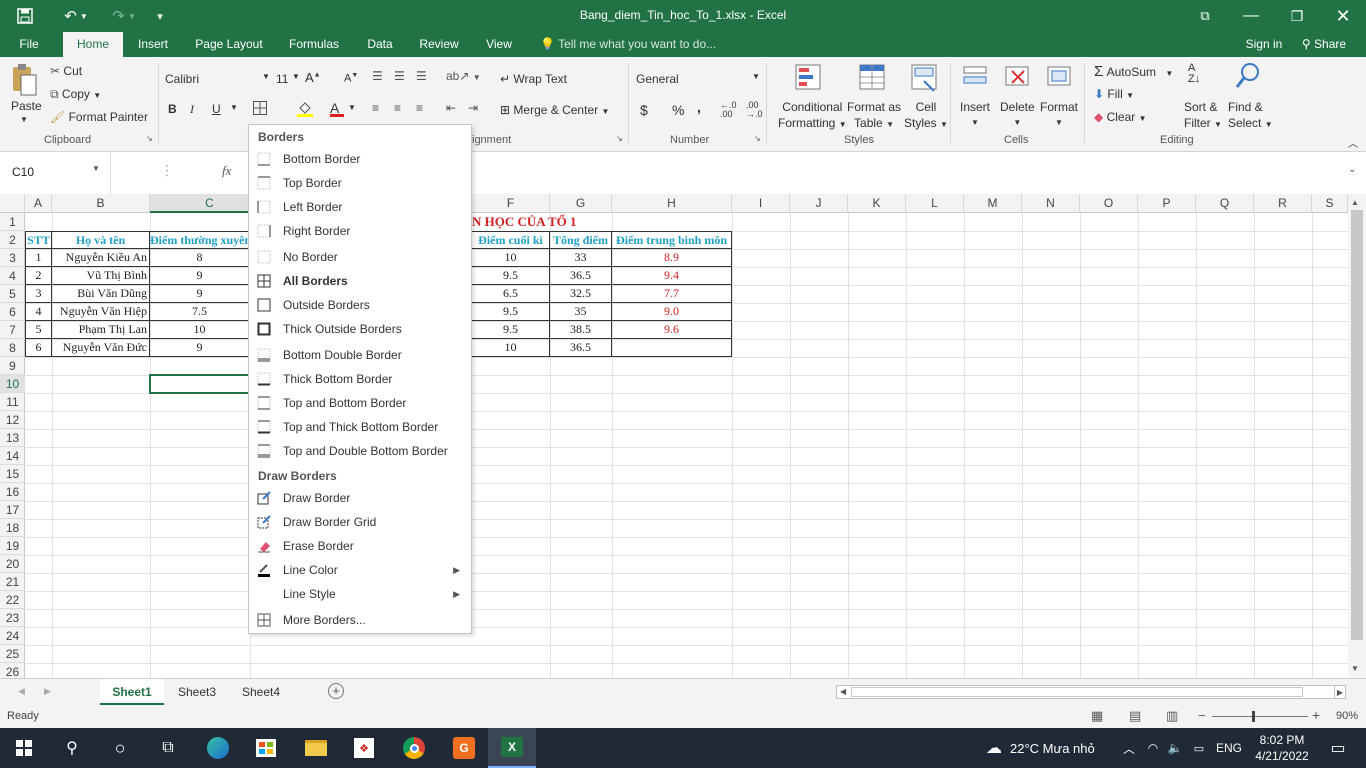  Describe the element at coordinates (1120, 117) in the screenshot. I see `clear-button: ◆ Clear ▼` at that location.